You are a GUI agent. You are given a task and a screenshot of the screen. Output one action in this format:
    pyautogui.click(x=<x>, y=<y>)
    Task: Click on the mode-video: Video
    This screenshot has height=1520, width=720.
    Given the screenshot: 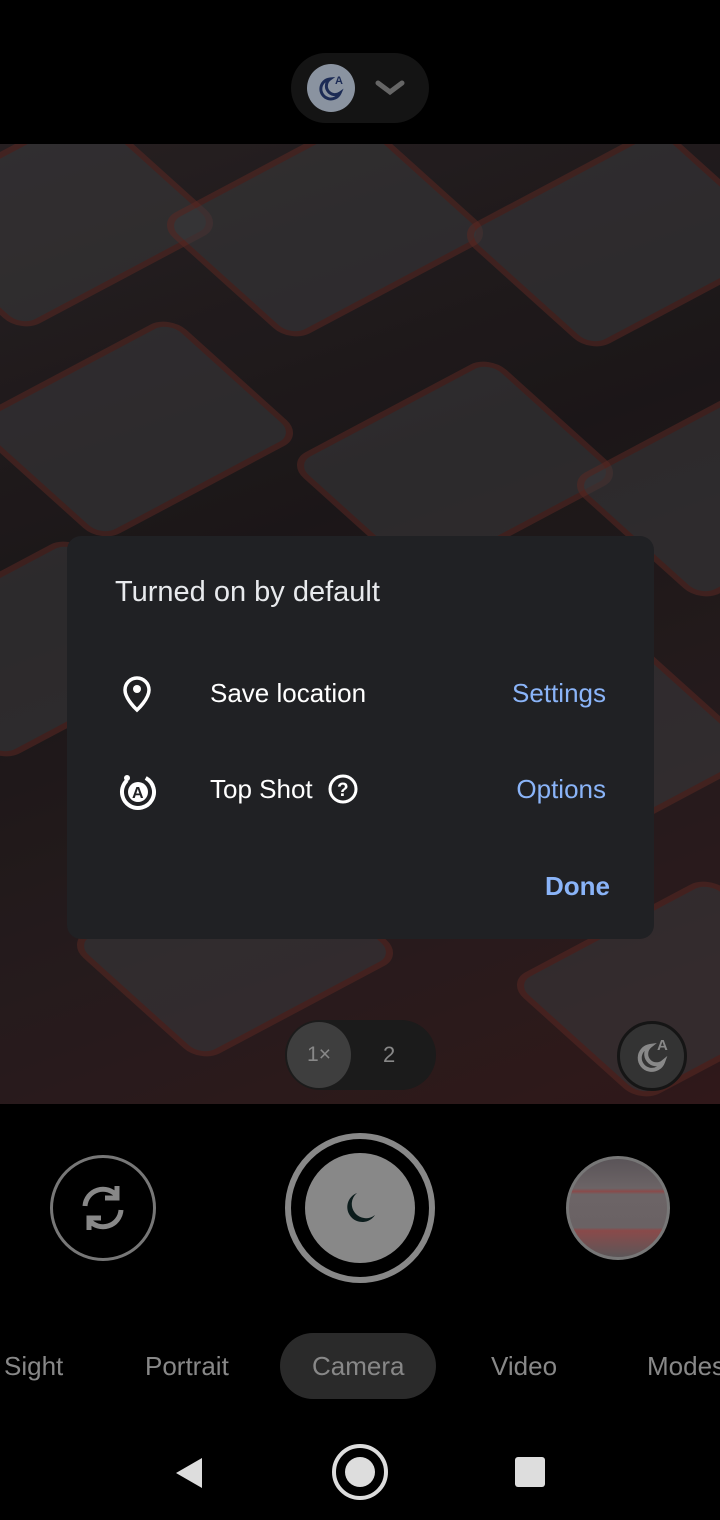 What is the action you would take?
    pyautogui.click(x=524, y=1366)
    